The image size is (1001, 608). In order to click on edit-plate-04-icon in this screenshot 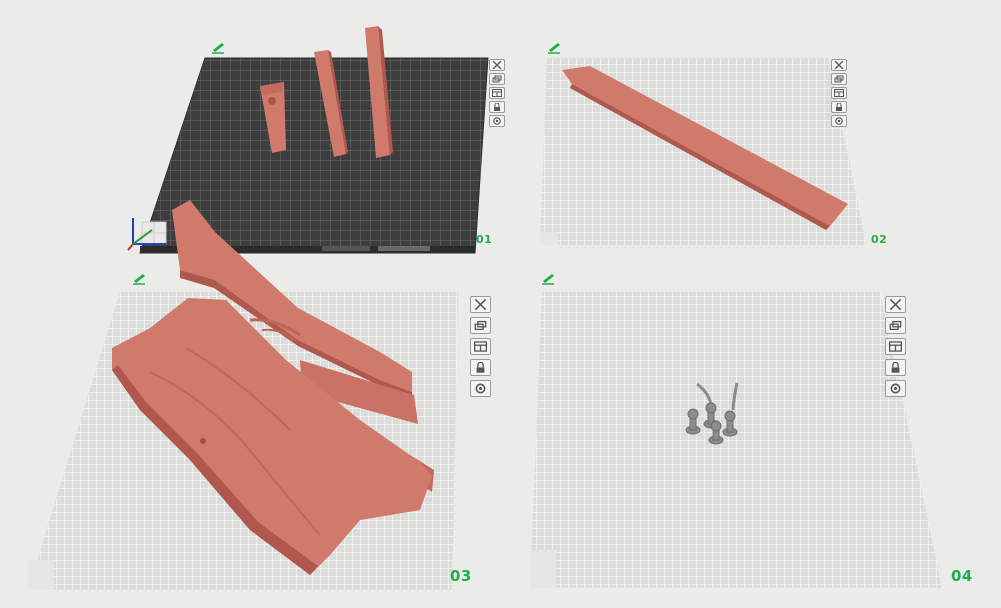, I will do `click(548, 279)`.